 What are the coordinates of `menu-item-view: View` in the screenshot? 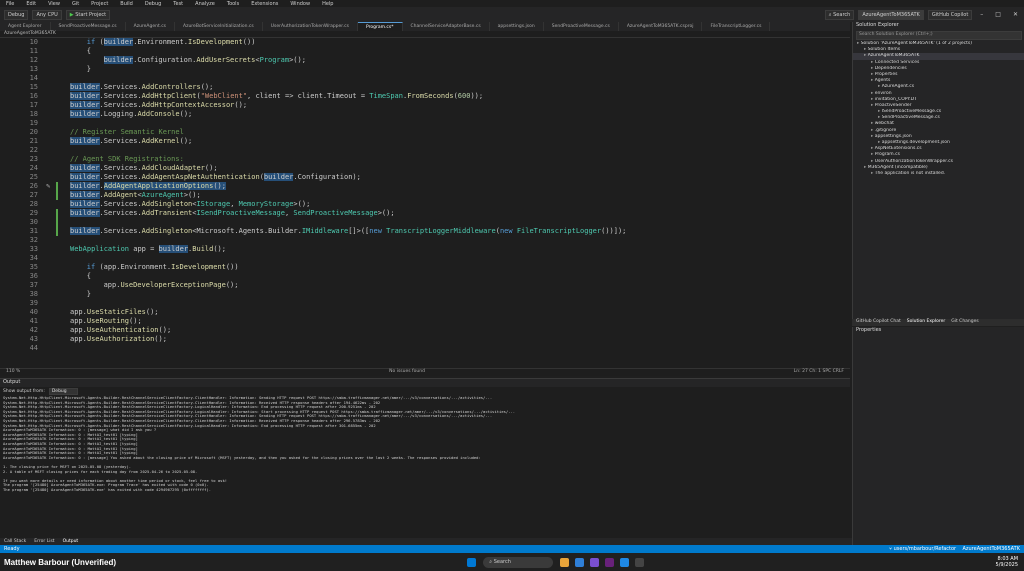 It's located at (54, 4).